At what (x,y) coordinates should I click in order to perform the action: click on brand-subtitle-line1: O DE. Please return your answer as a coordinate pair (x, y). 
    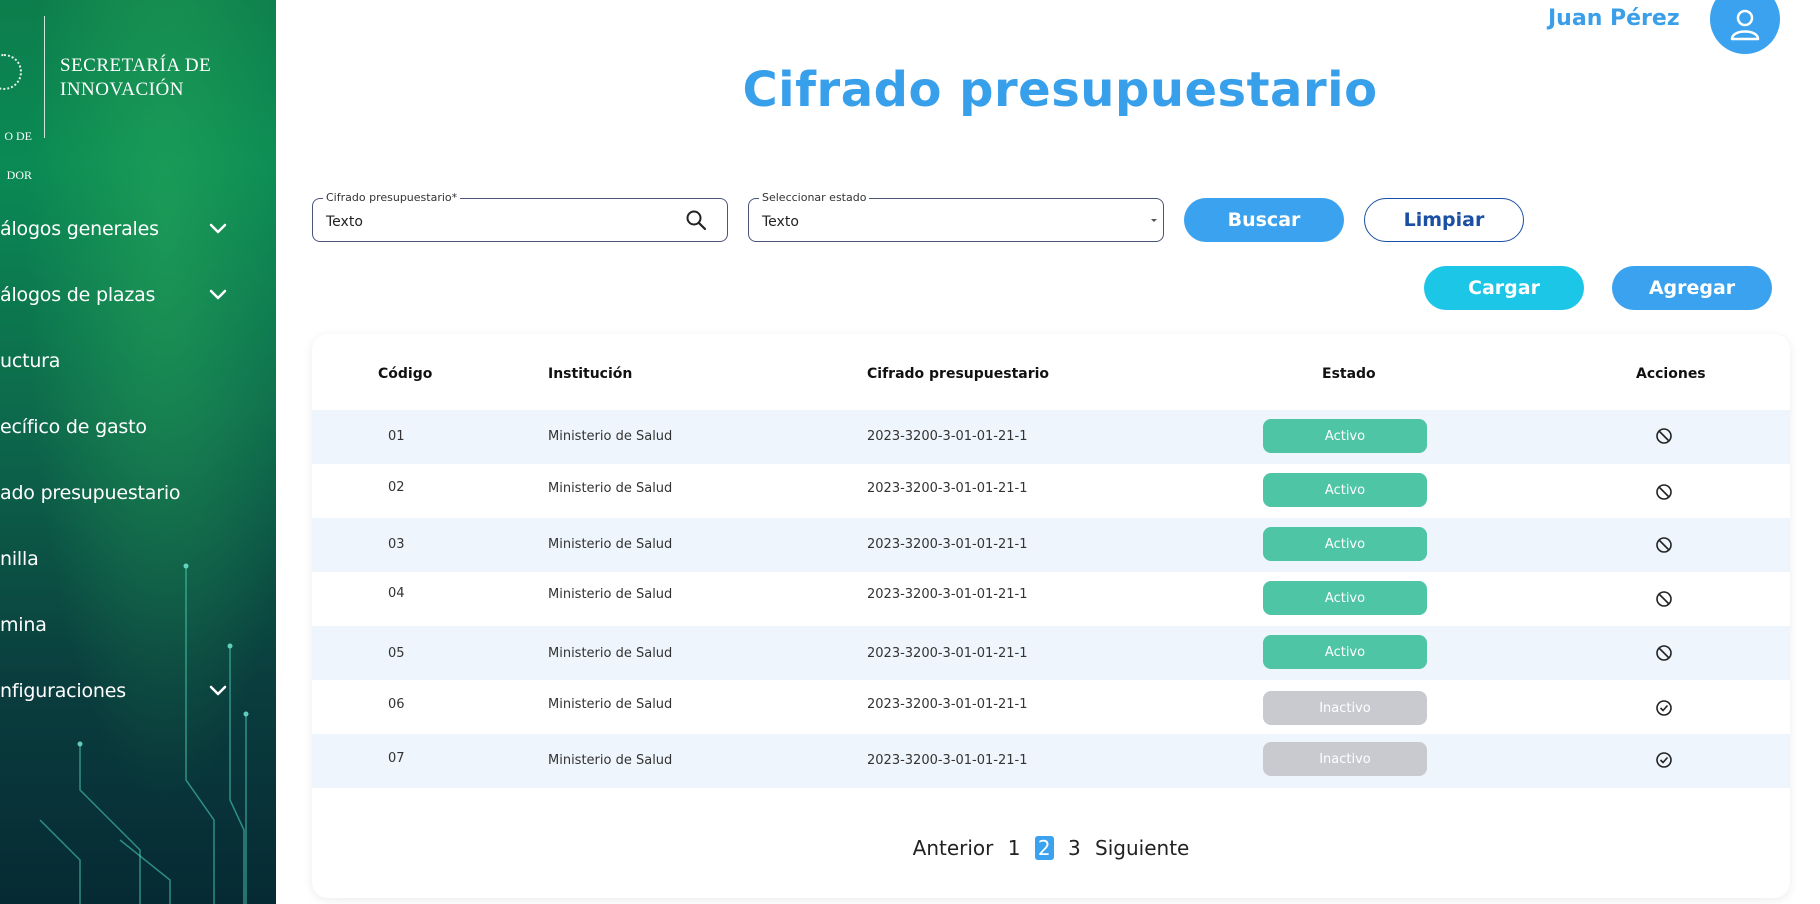
    Looking at the image, I should click on (18, 136).